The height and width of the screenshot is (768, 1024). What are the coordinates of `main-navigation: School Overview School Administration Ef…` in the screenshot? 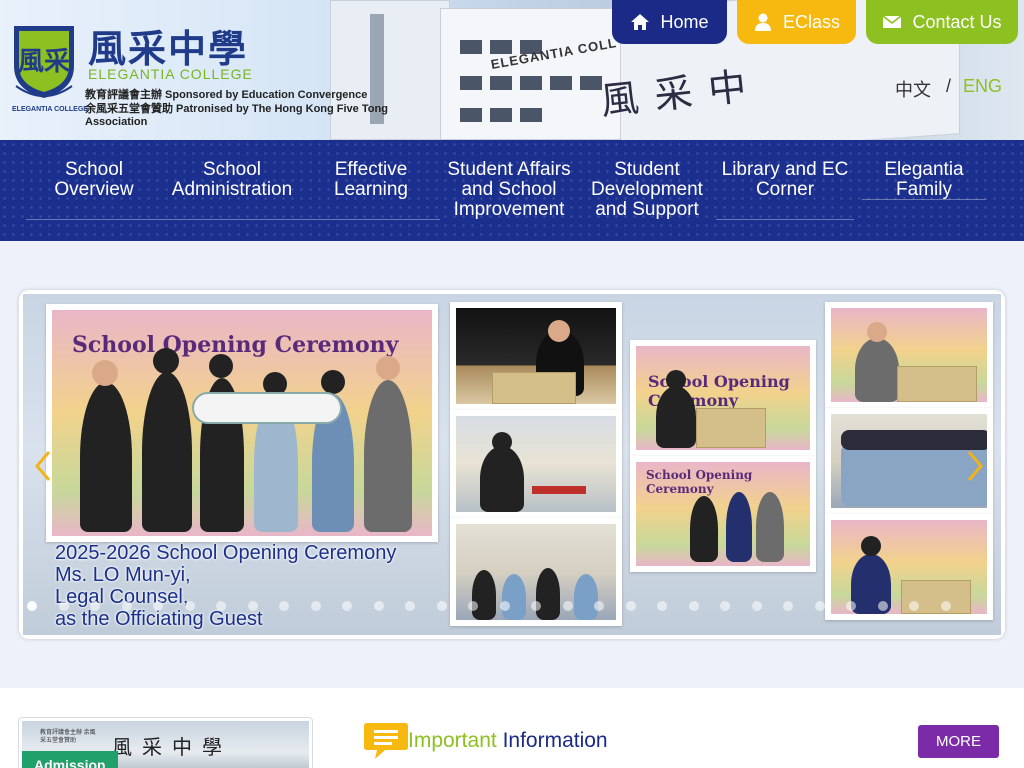 It's located at (512, 190).